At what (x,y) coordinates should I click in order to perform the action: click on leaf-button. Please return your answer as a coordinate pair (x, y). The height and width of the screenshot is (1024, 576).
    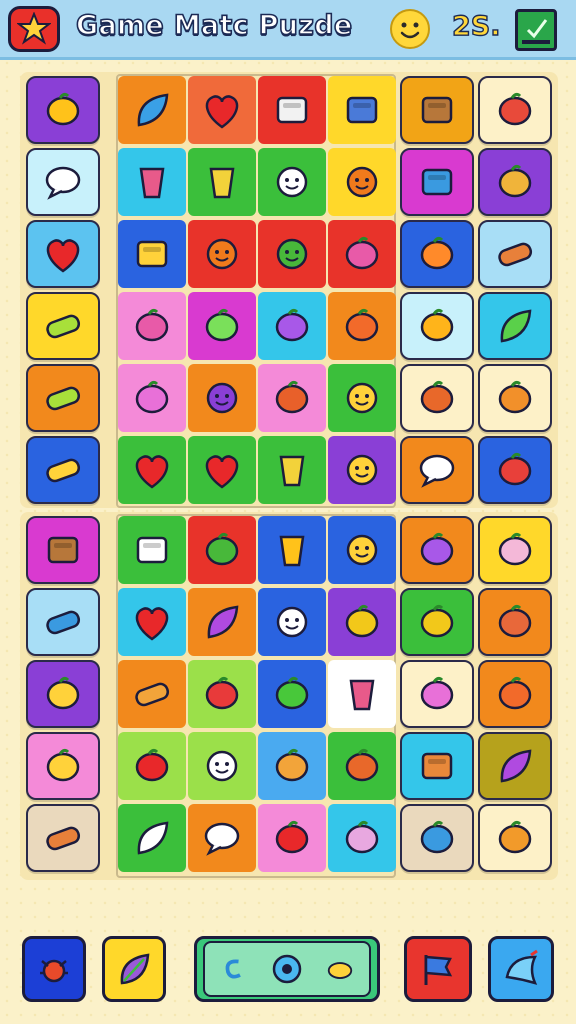
    Looking at the image, I should click on (134, 969).